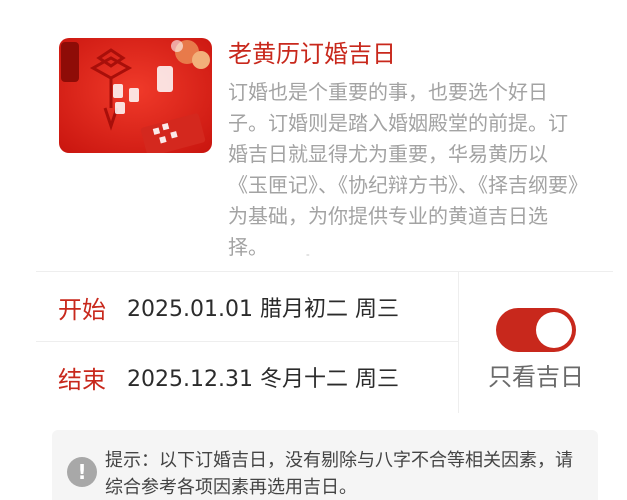 Image resolution: width=627 pixels, height=500 pixels. Describe the element at coordinates (82, 379) in the screenshot. I see `end-date-label: 结束` at that location.